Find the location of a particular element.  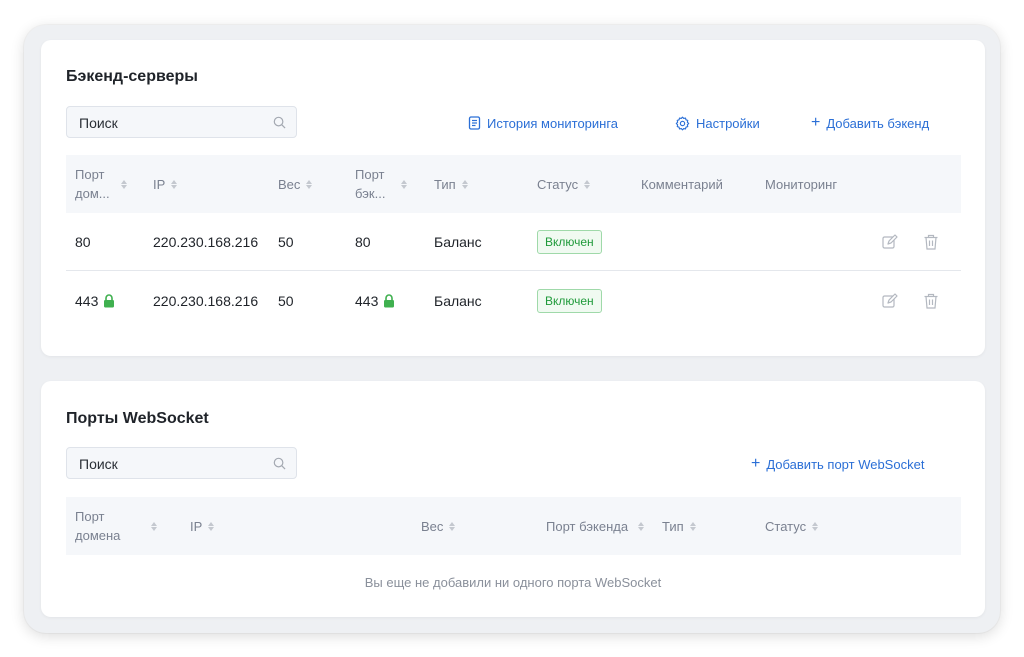

gear-icon is located at coordinates (682, 123).